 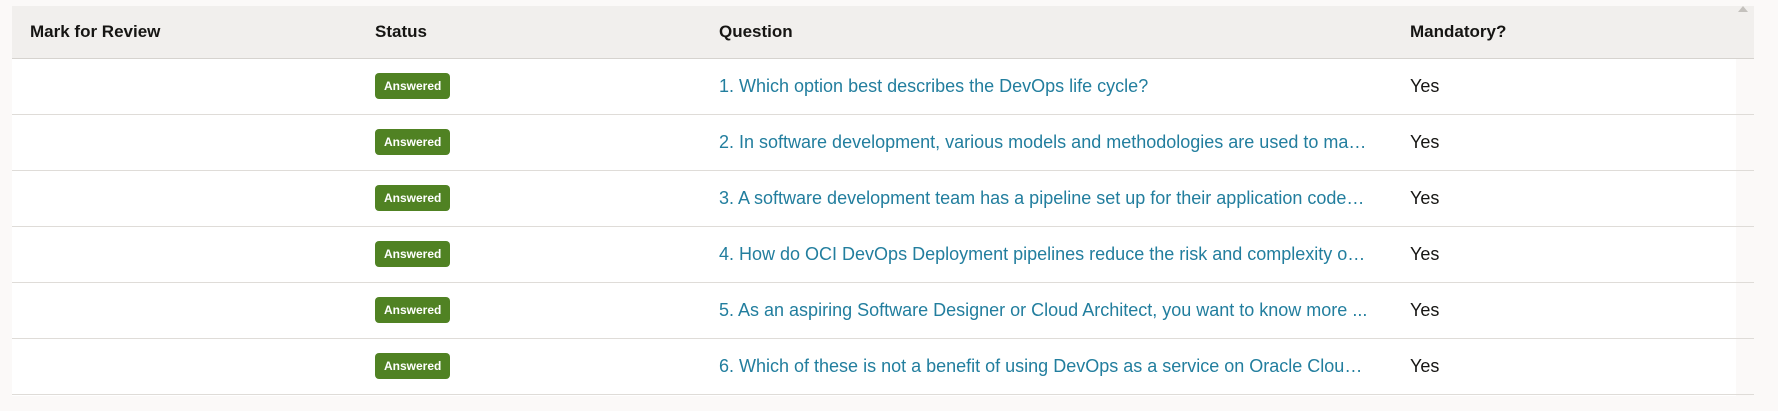 What do you see at coordinates (1582, 32) in the screenshot?
I see `header-mandatory: Mandatory?` at bounding box center [1582, 32].